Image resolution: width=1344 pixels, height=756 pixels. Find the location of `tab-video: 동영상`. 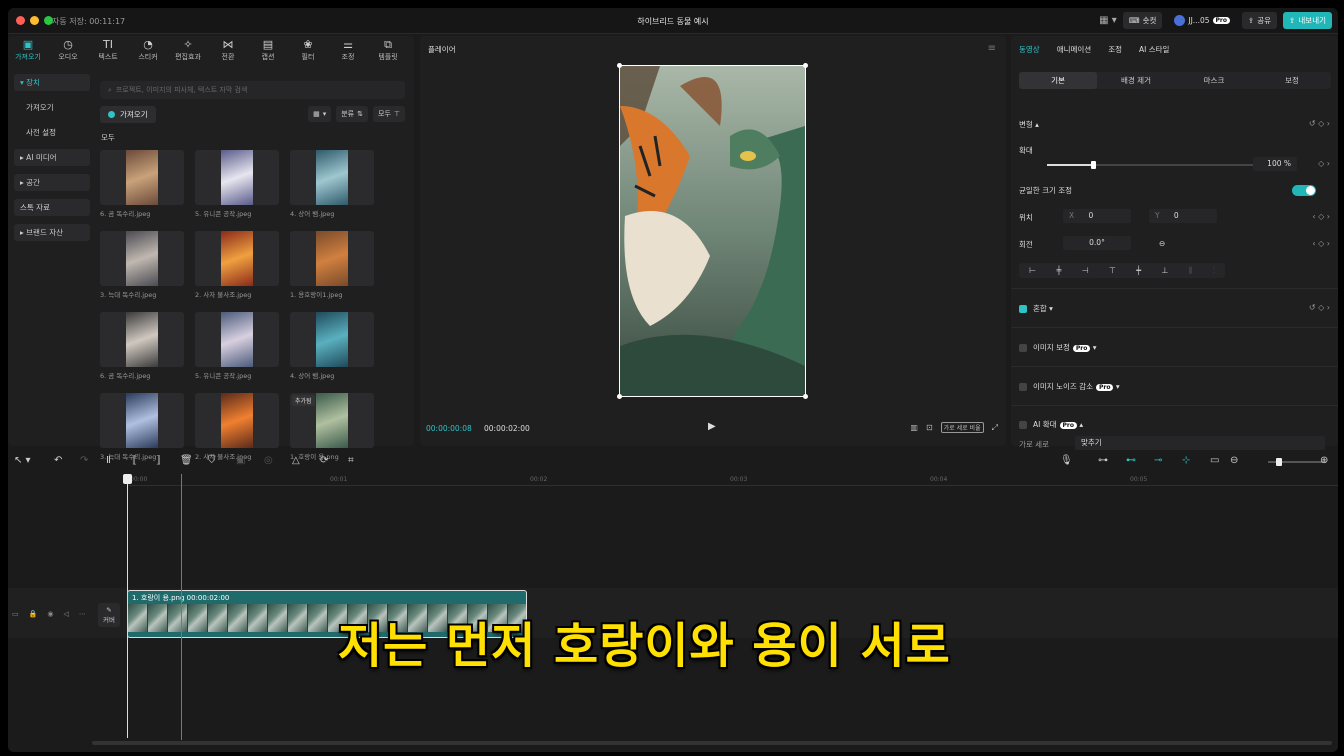

tab-video: 동영상 is located at coordinates (1029, 49).